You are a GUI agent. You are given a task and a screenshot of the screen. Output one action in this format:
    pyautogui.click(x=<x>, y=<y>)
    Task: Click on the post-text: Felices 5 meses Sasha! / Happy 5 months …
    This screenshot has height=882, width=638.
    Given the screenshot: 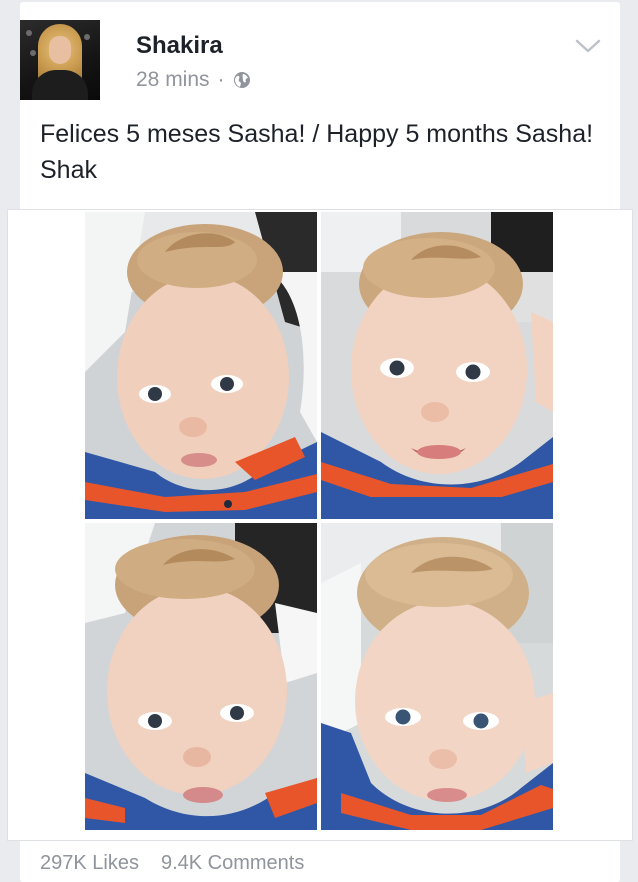 What is the action you would take?
    pyautogui.click(x=317, y=152)
    